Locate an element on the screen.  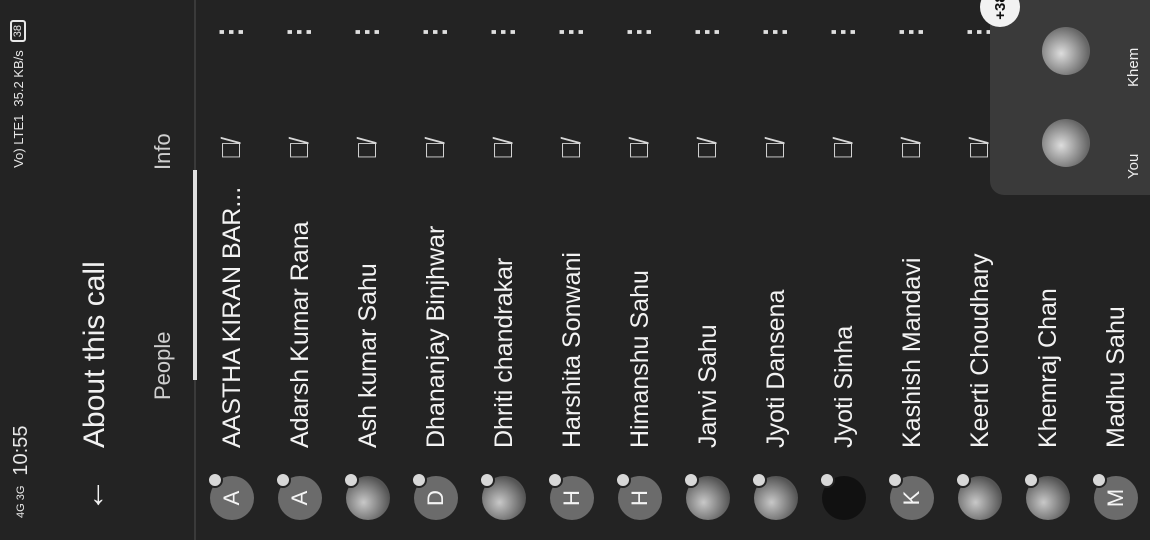
participant-row: Ash kumar Sahu 🎙̸ ⋮ is located at coordinates (369, 270).